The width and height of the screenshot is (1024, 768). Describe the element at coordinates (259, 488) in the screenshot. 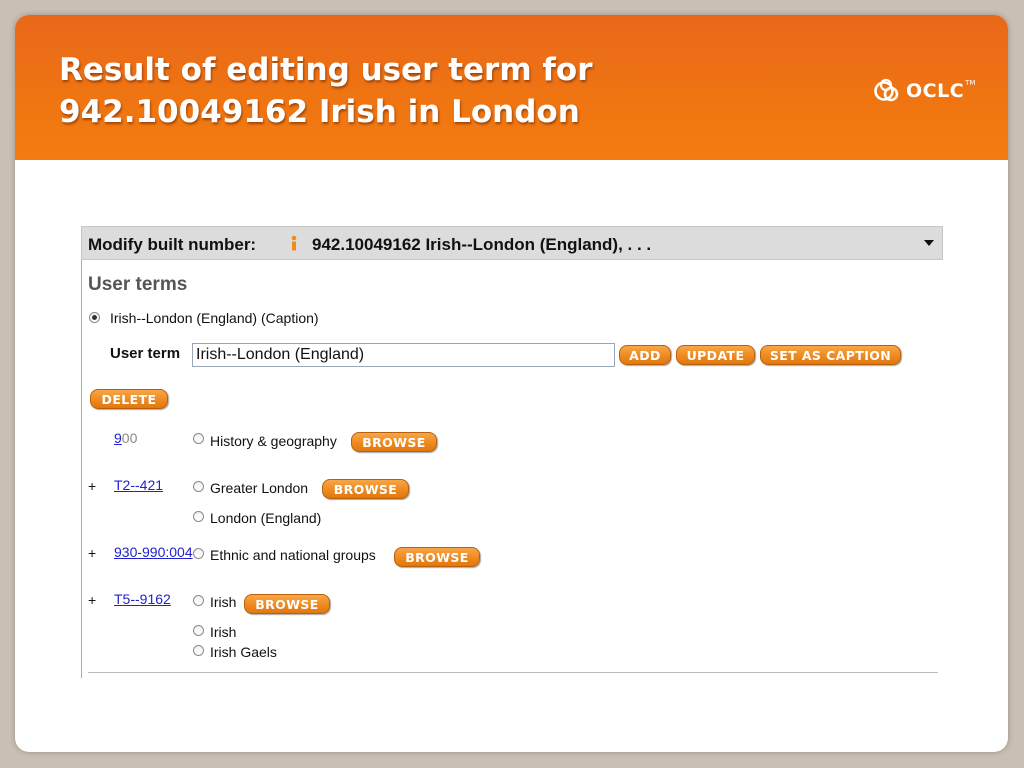

I see `option-label: Greater London` at that location.